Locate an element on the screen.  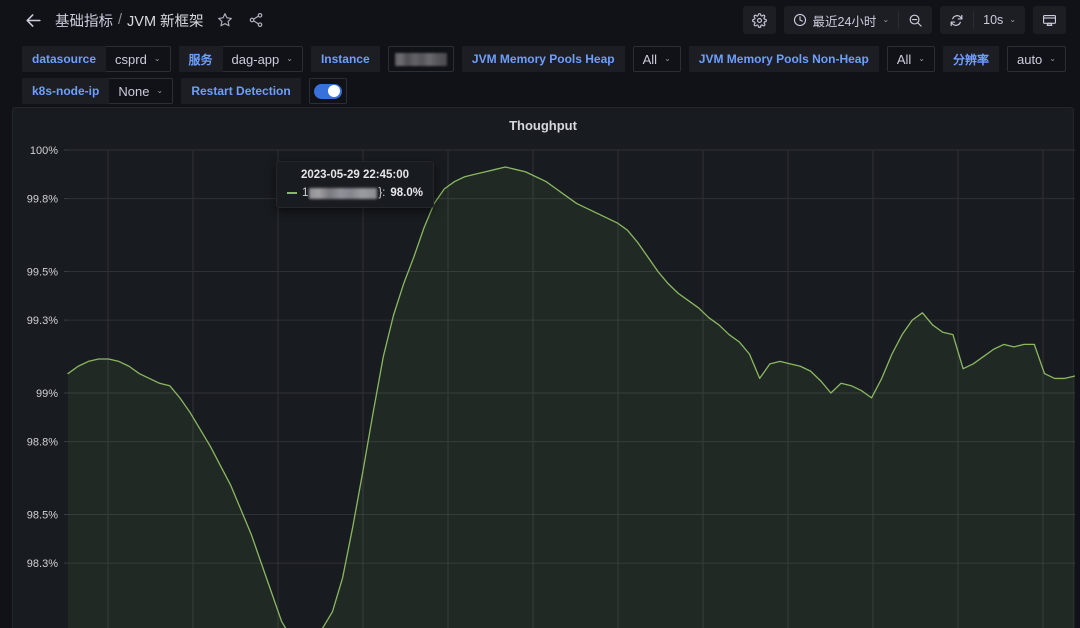
refresh-interval-picker: 10s ⌄ is located at coordinates (999, 20).